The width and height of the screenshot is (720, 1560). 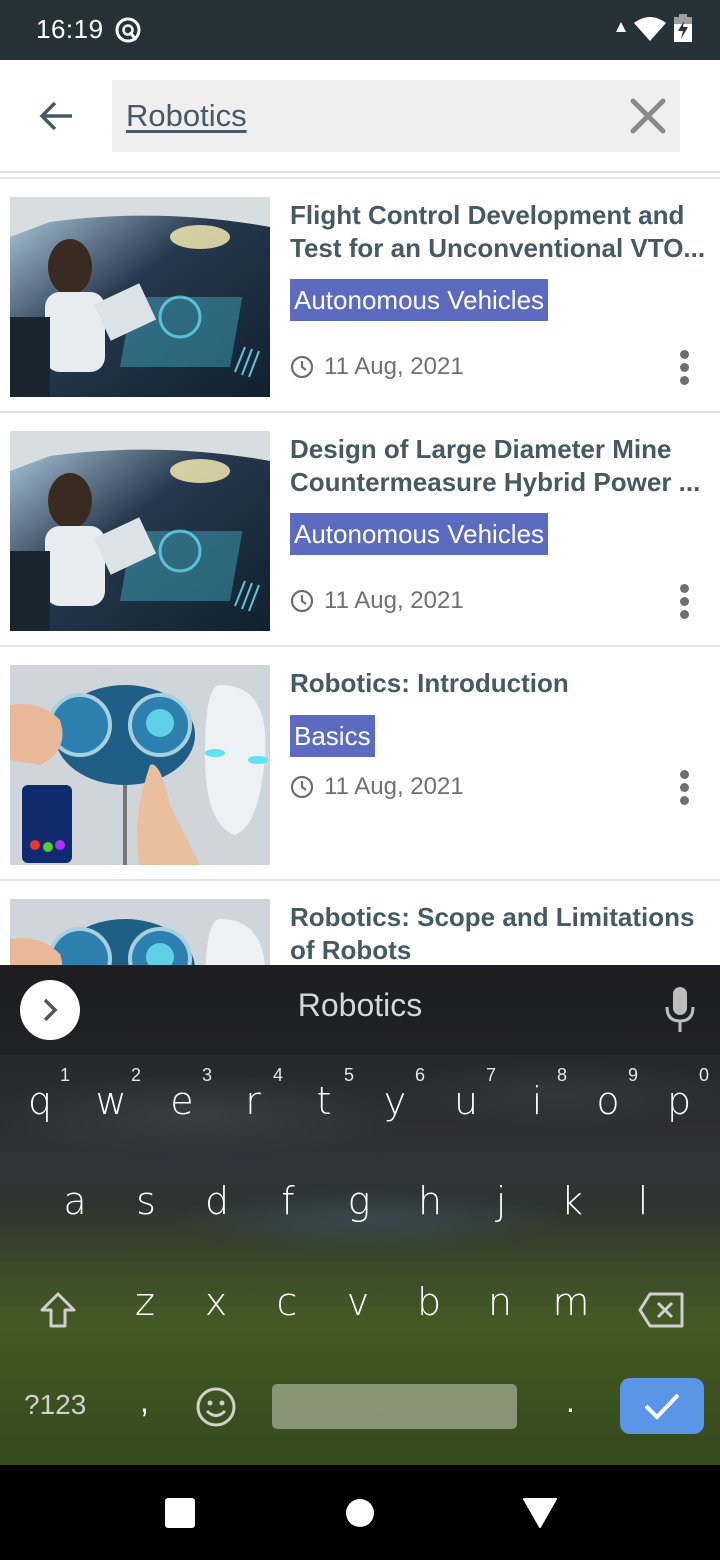 What do you see at coordinates (216, 1407) in the screenshot?
I see `emoji-icon` at bounding box center [216, 1407].